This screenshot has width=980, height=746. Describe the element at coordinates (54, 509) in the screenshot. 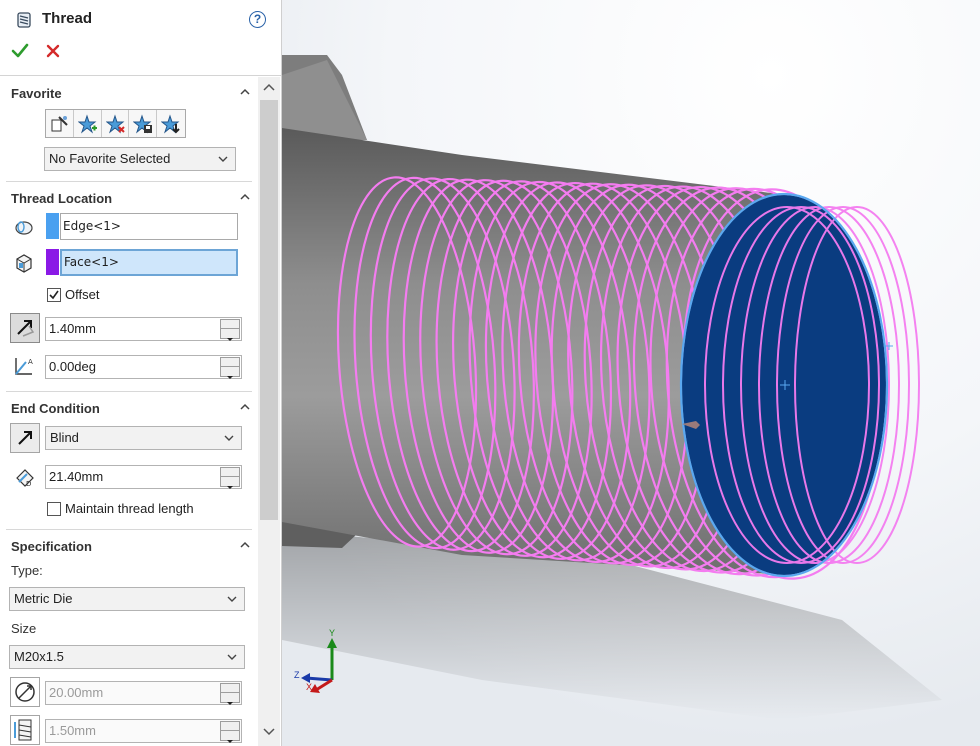

I see `maintain-thread-length-checkbox` at that location.